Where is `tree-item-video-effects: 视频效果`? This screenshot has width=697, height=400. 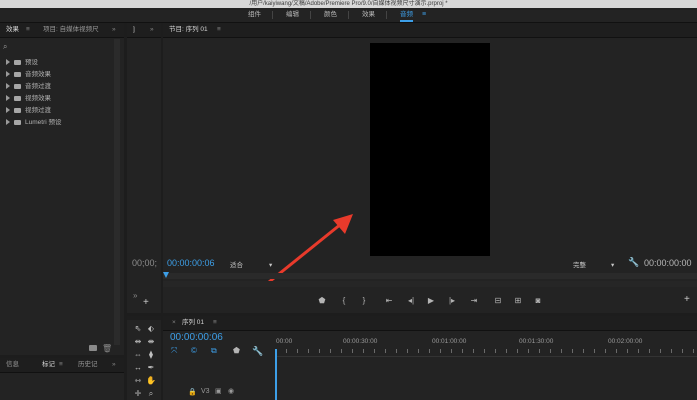 tree-item-video-effects: 视频效果 is located at coordinates (28, 99).